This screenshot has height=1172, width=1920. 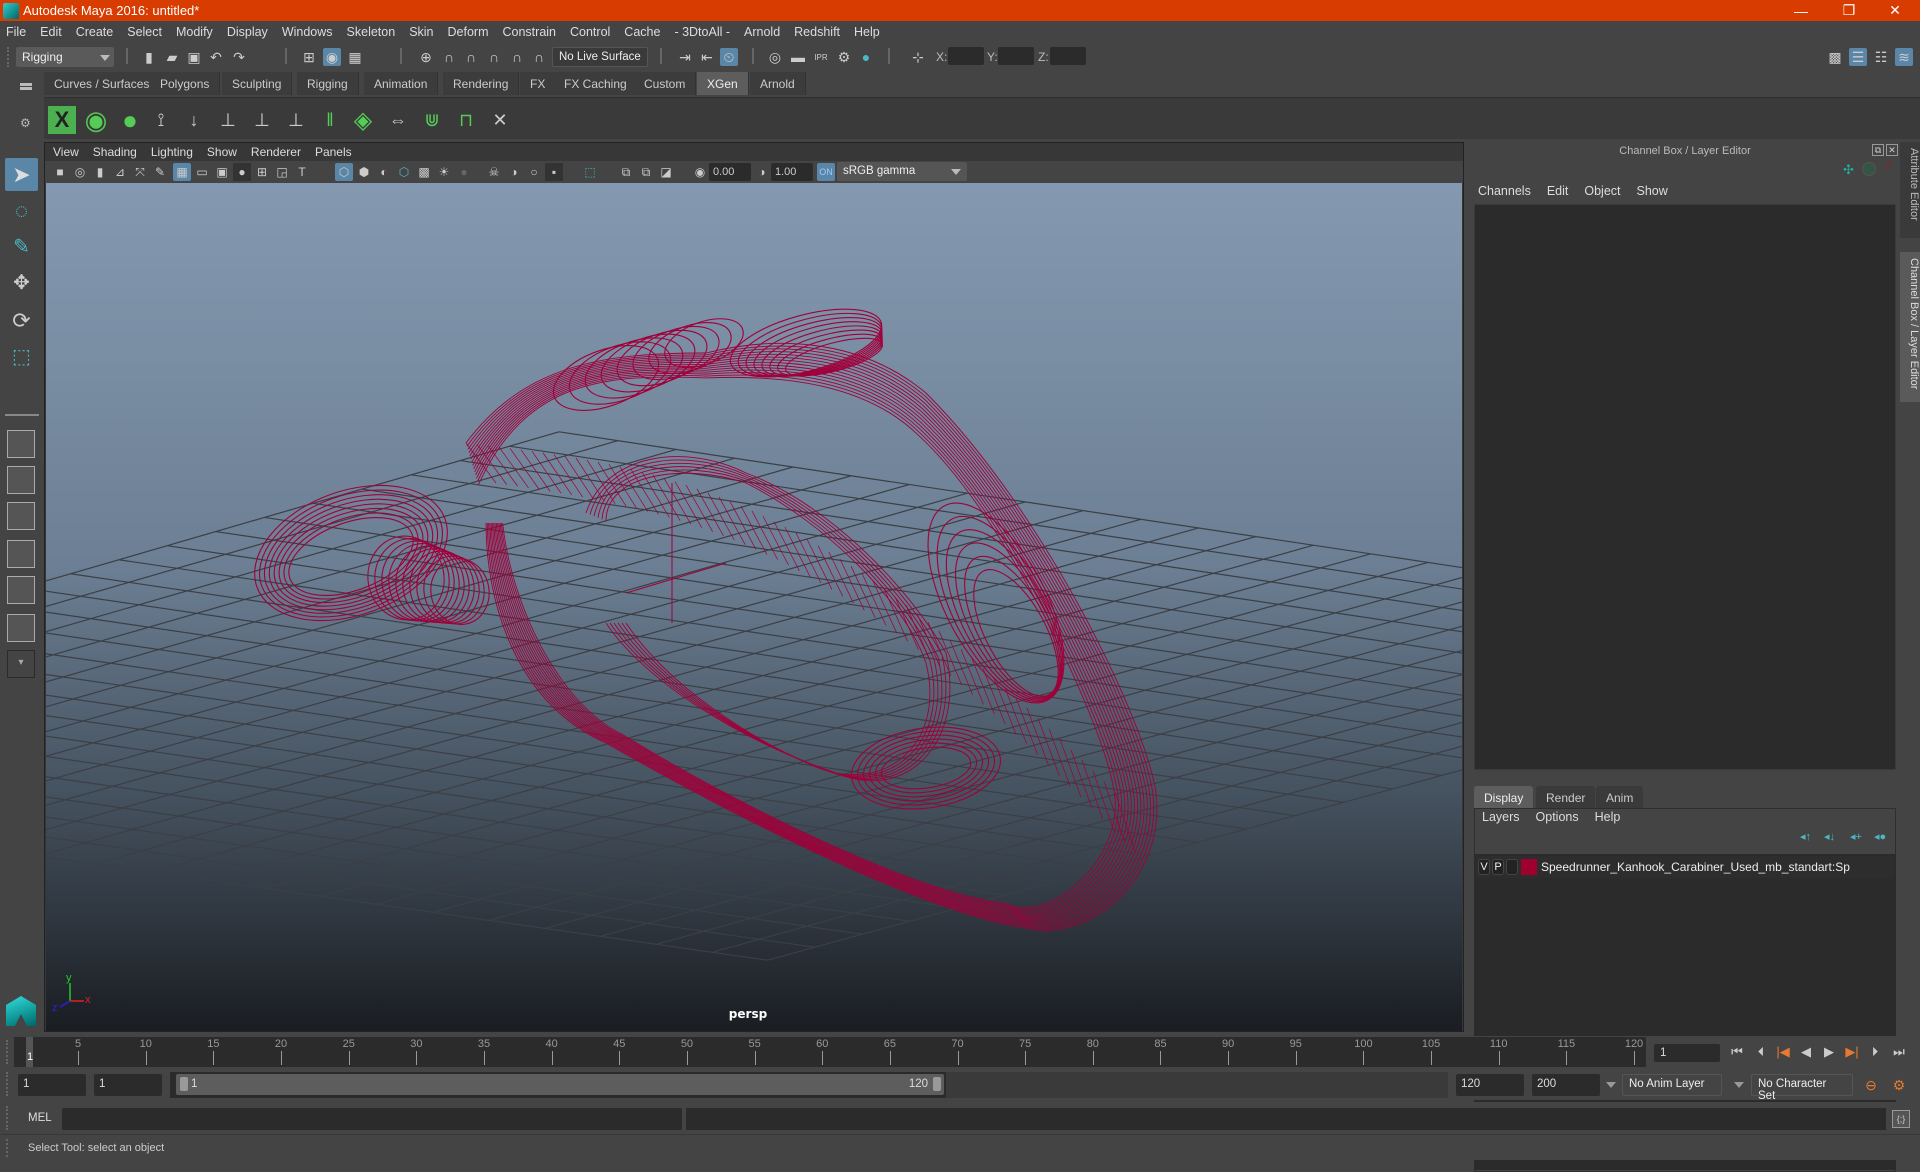 What do you see at coordinates (21, 320) in the screenshot?
I see `rotate-tool-icon: ⟳` at bounding box center [21, 320].